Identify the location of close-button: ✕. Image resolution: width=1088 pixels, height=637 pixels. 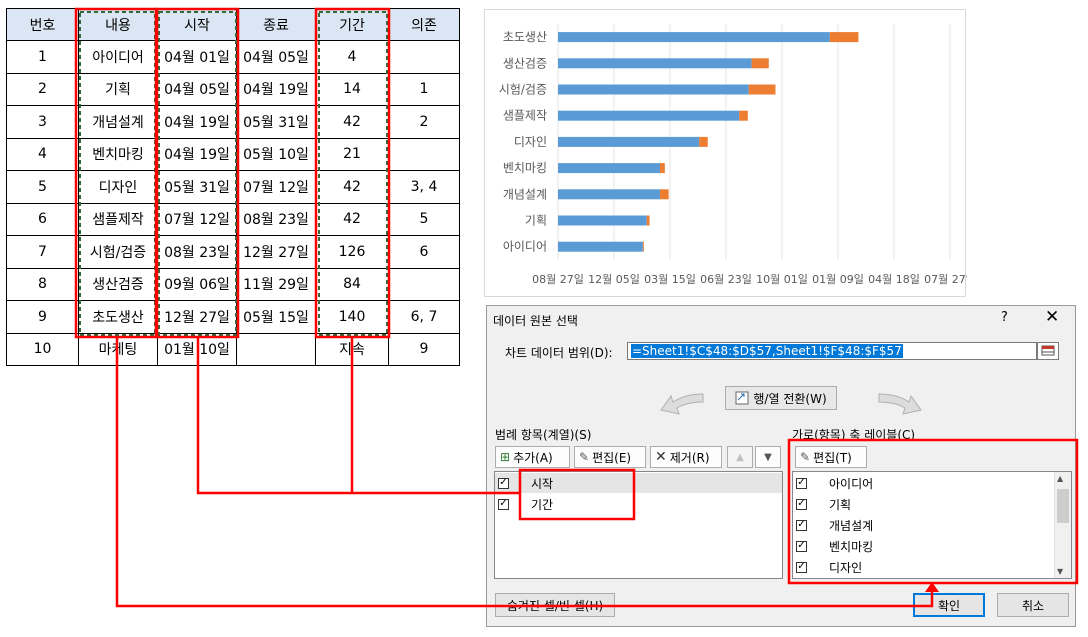
(1052, 317).